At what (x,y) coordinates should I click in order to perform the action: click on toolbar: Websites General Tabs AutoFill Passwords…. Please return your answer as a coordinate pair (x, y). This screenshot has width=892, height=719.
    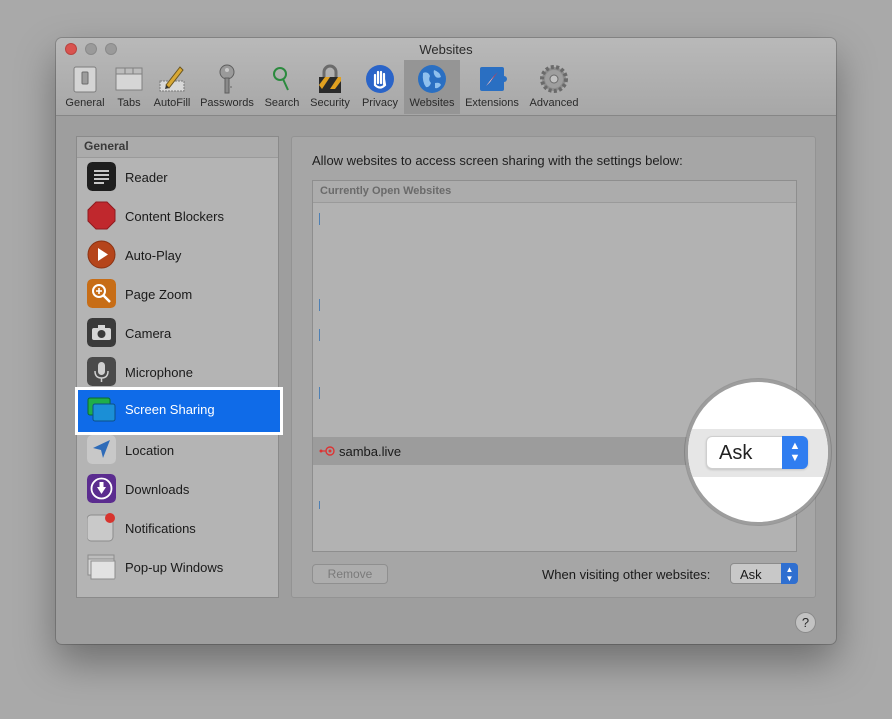
    Looking at the image, I should click on (446, 77).